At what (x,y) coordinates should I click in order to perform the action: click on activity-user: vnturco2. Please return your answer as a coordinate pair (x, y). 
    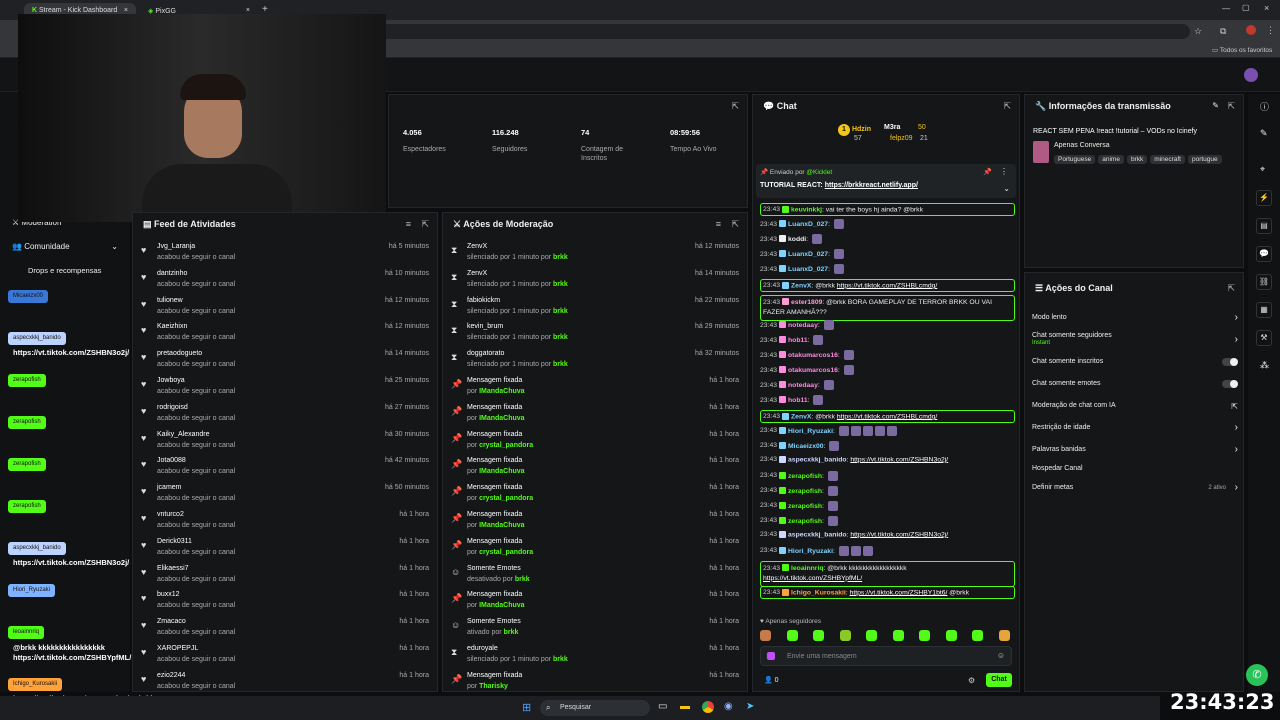
    Looking at the image, I should click on (170, 514).